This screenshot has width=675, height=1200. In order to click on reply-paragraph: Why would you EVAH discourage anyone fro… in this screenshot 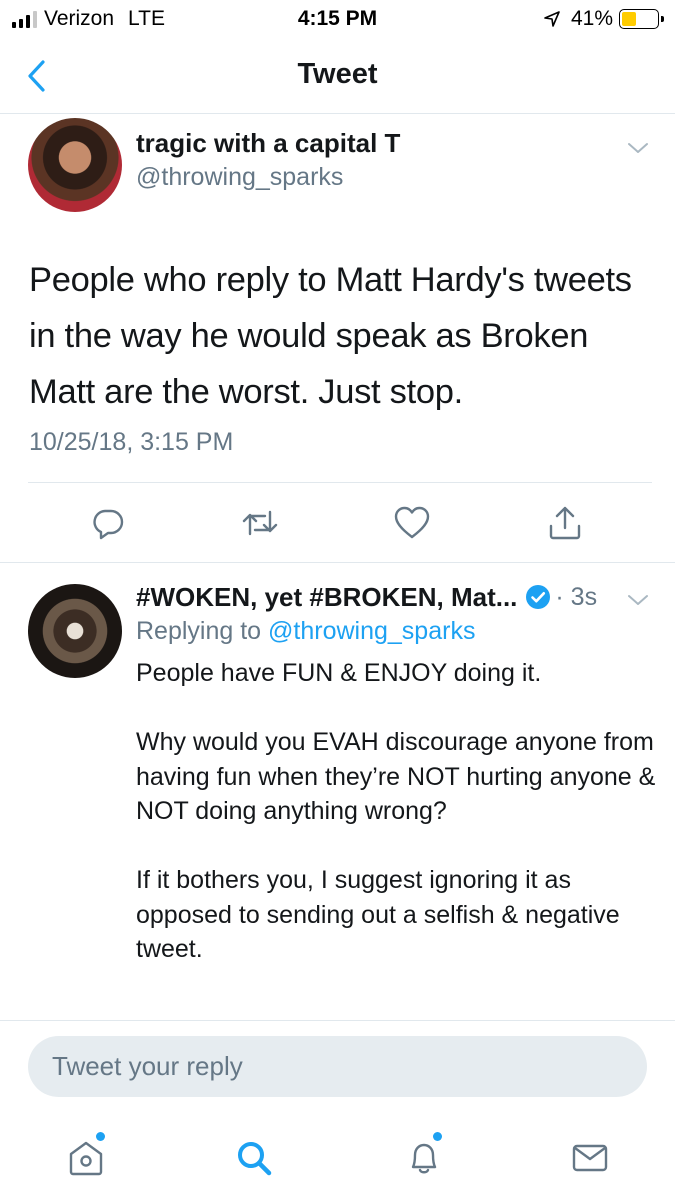, I will do `click(396, 776)`.